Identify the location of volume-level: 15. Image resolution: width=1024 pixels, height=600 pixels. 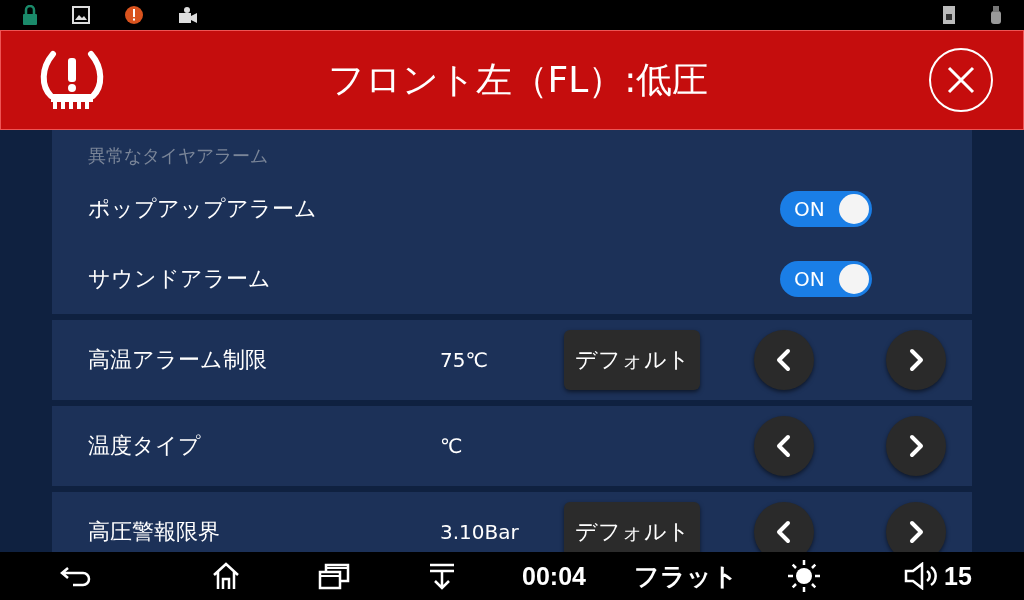
(958, 576).